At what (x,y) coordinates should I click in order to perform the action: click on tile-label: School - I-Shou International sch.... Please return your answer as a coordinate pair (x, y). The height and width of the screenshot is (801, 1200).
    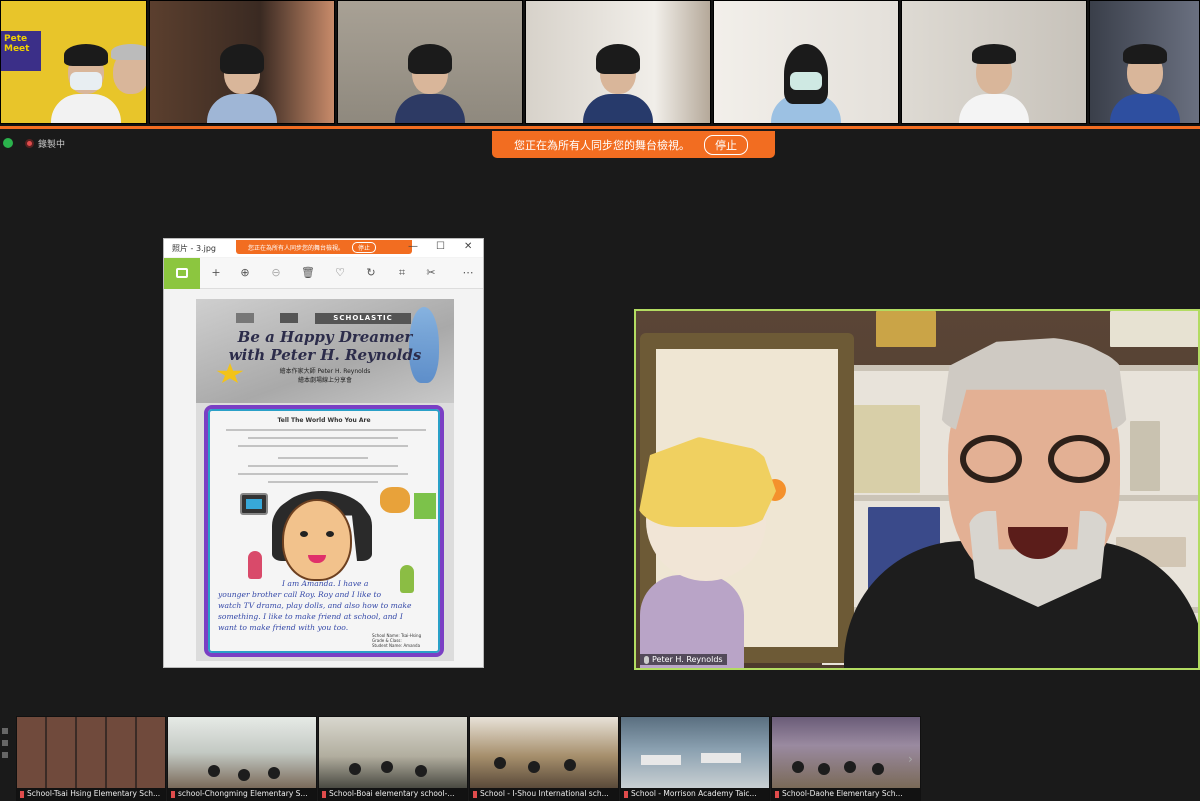
    Looking at the image, I should click on (544, 794).